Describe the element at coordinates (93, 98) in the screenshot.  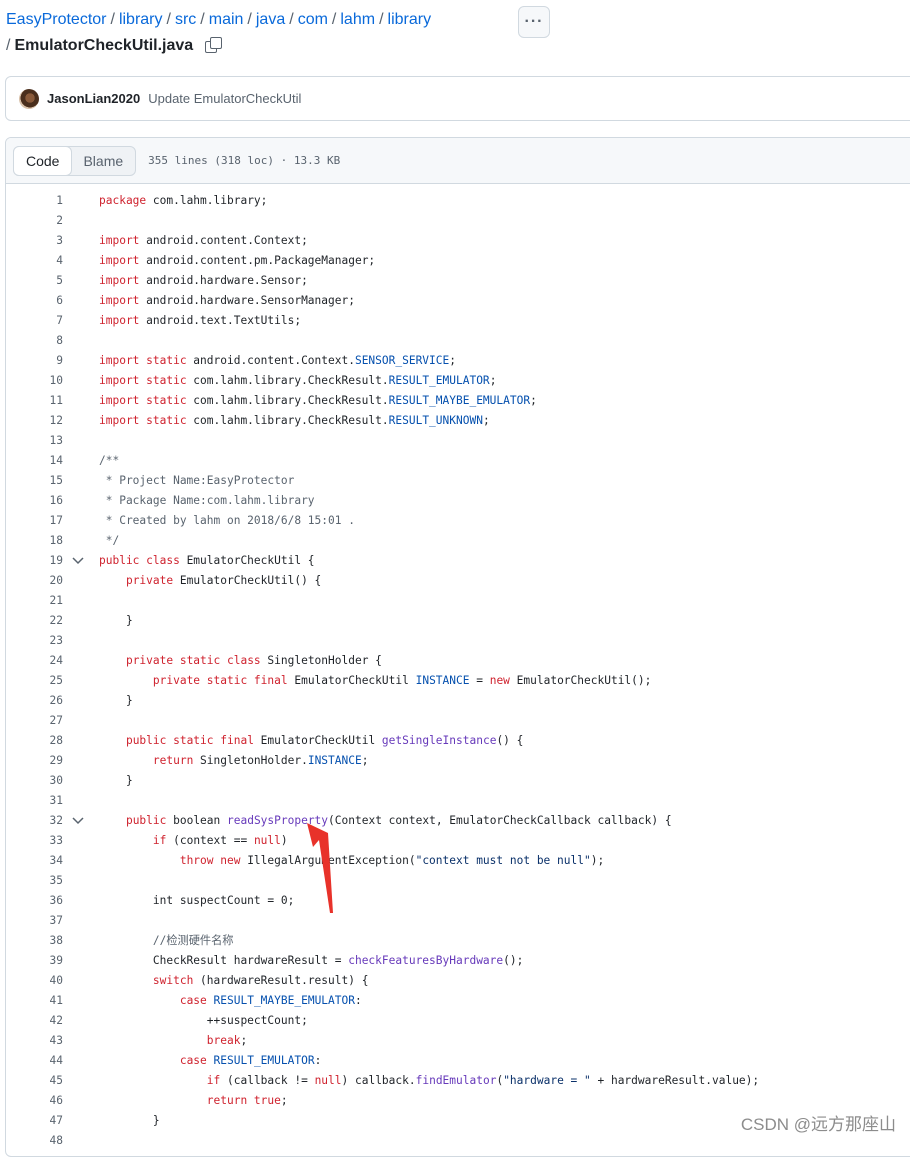
I see `commit-author: JasonLian2020` at that location.